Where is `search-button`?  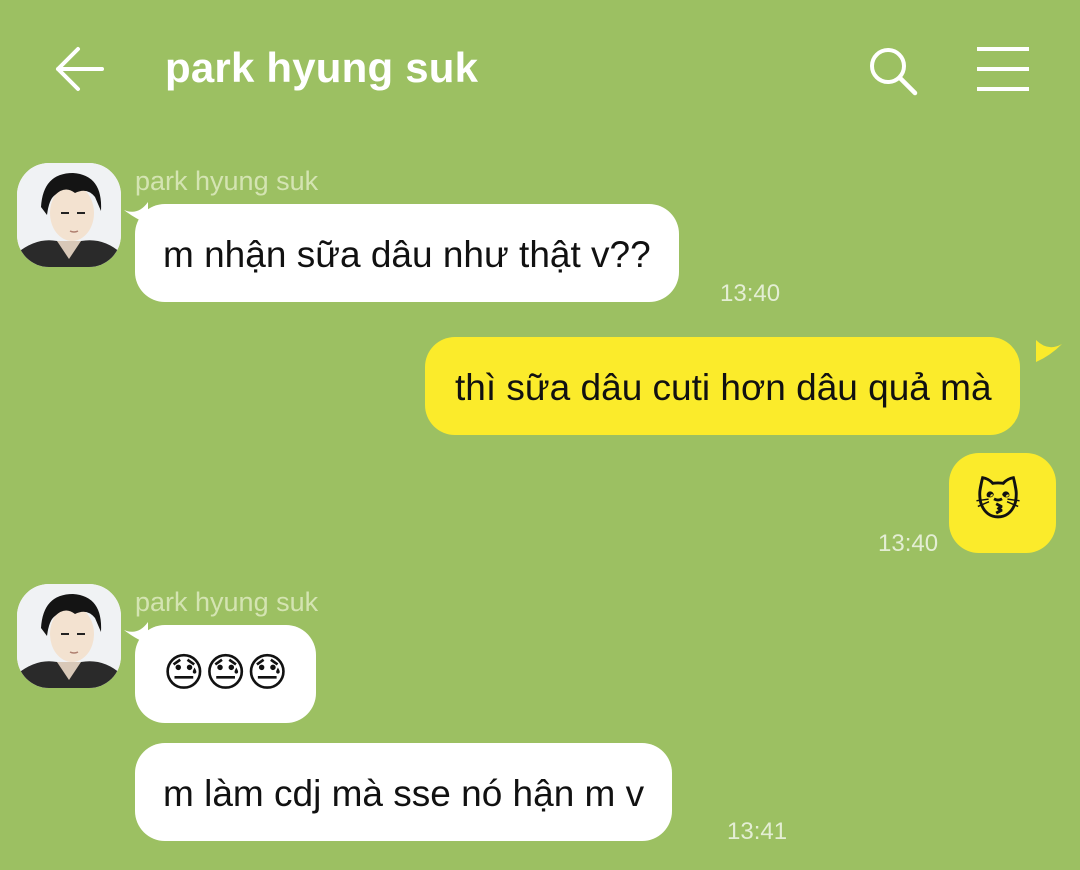
search-button is located at coordinates (892, 70).